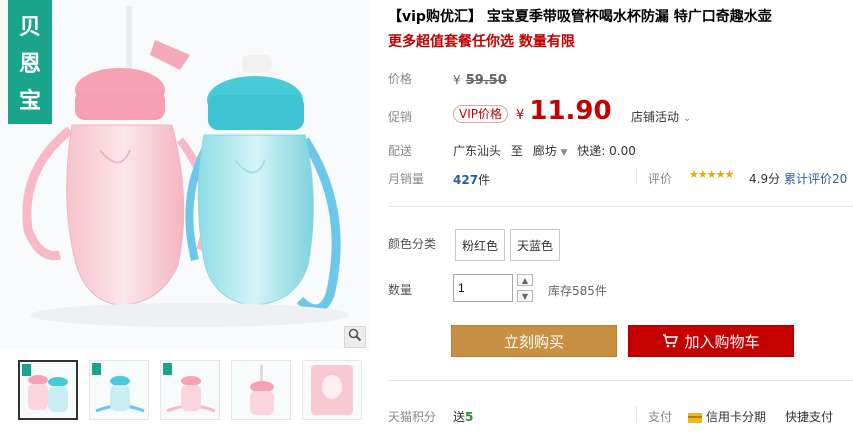  I want to click on points-prefix: 送, so click(459, 417).